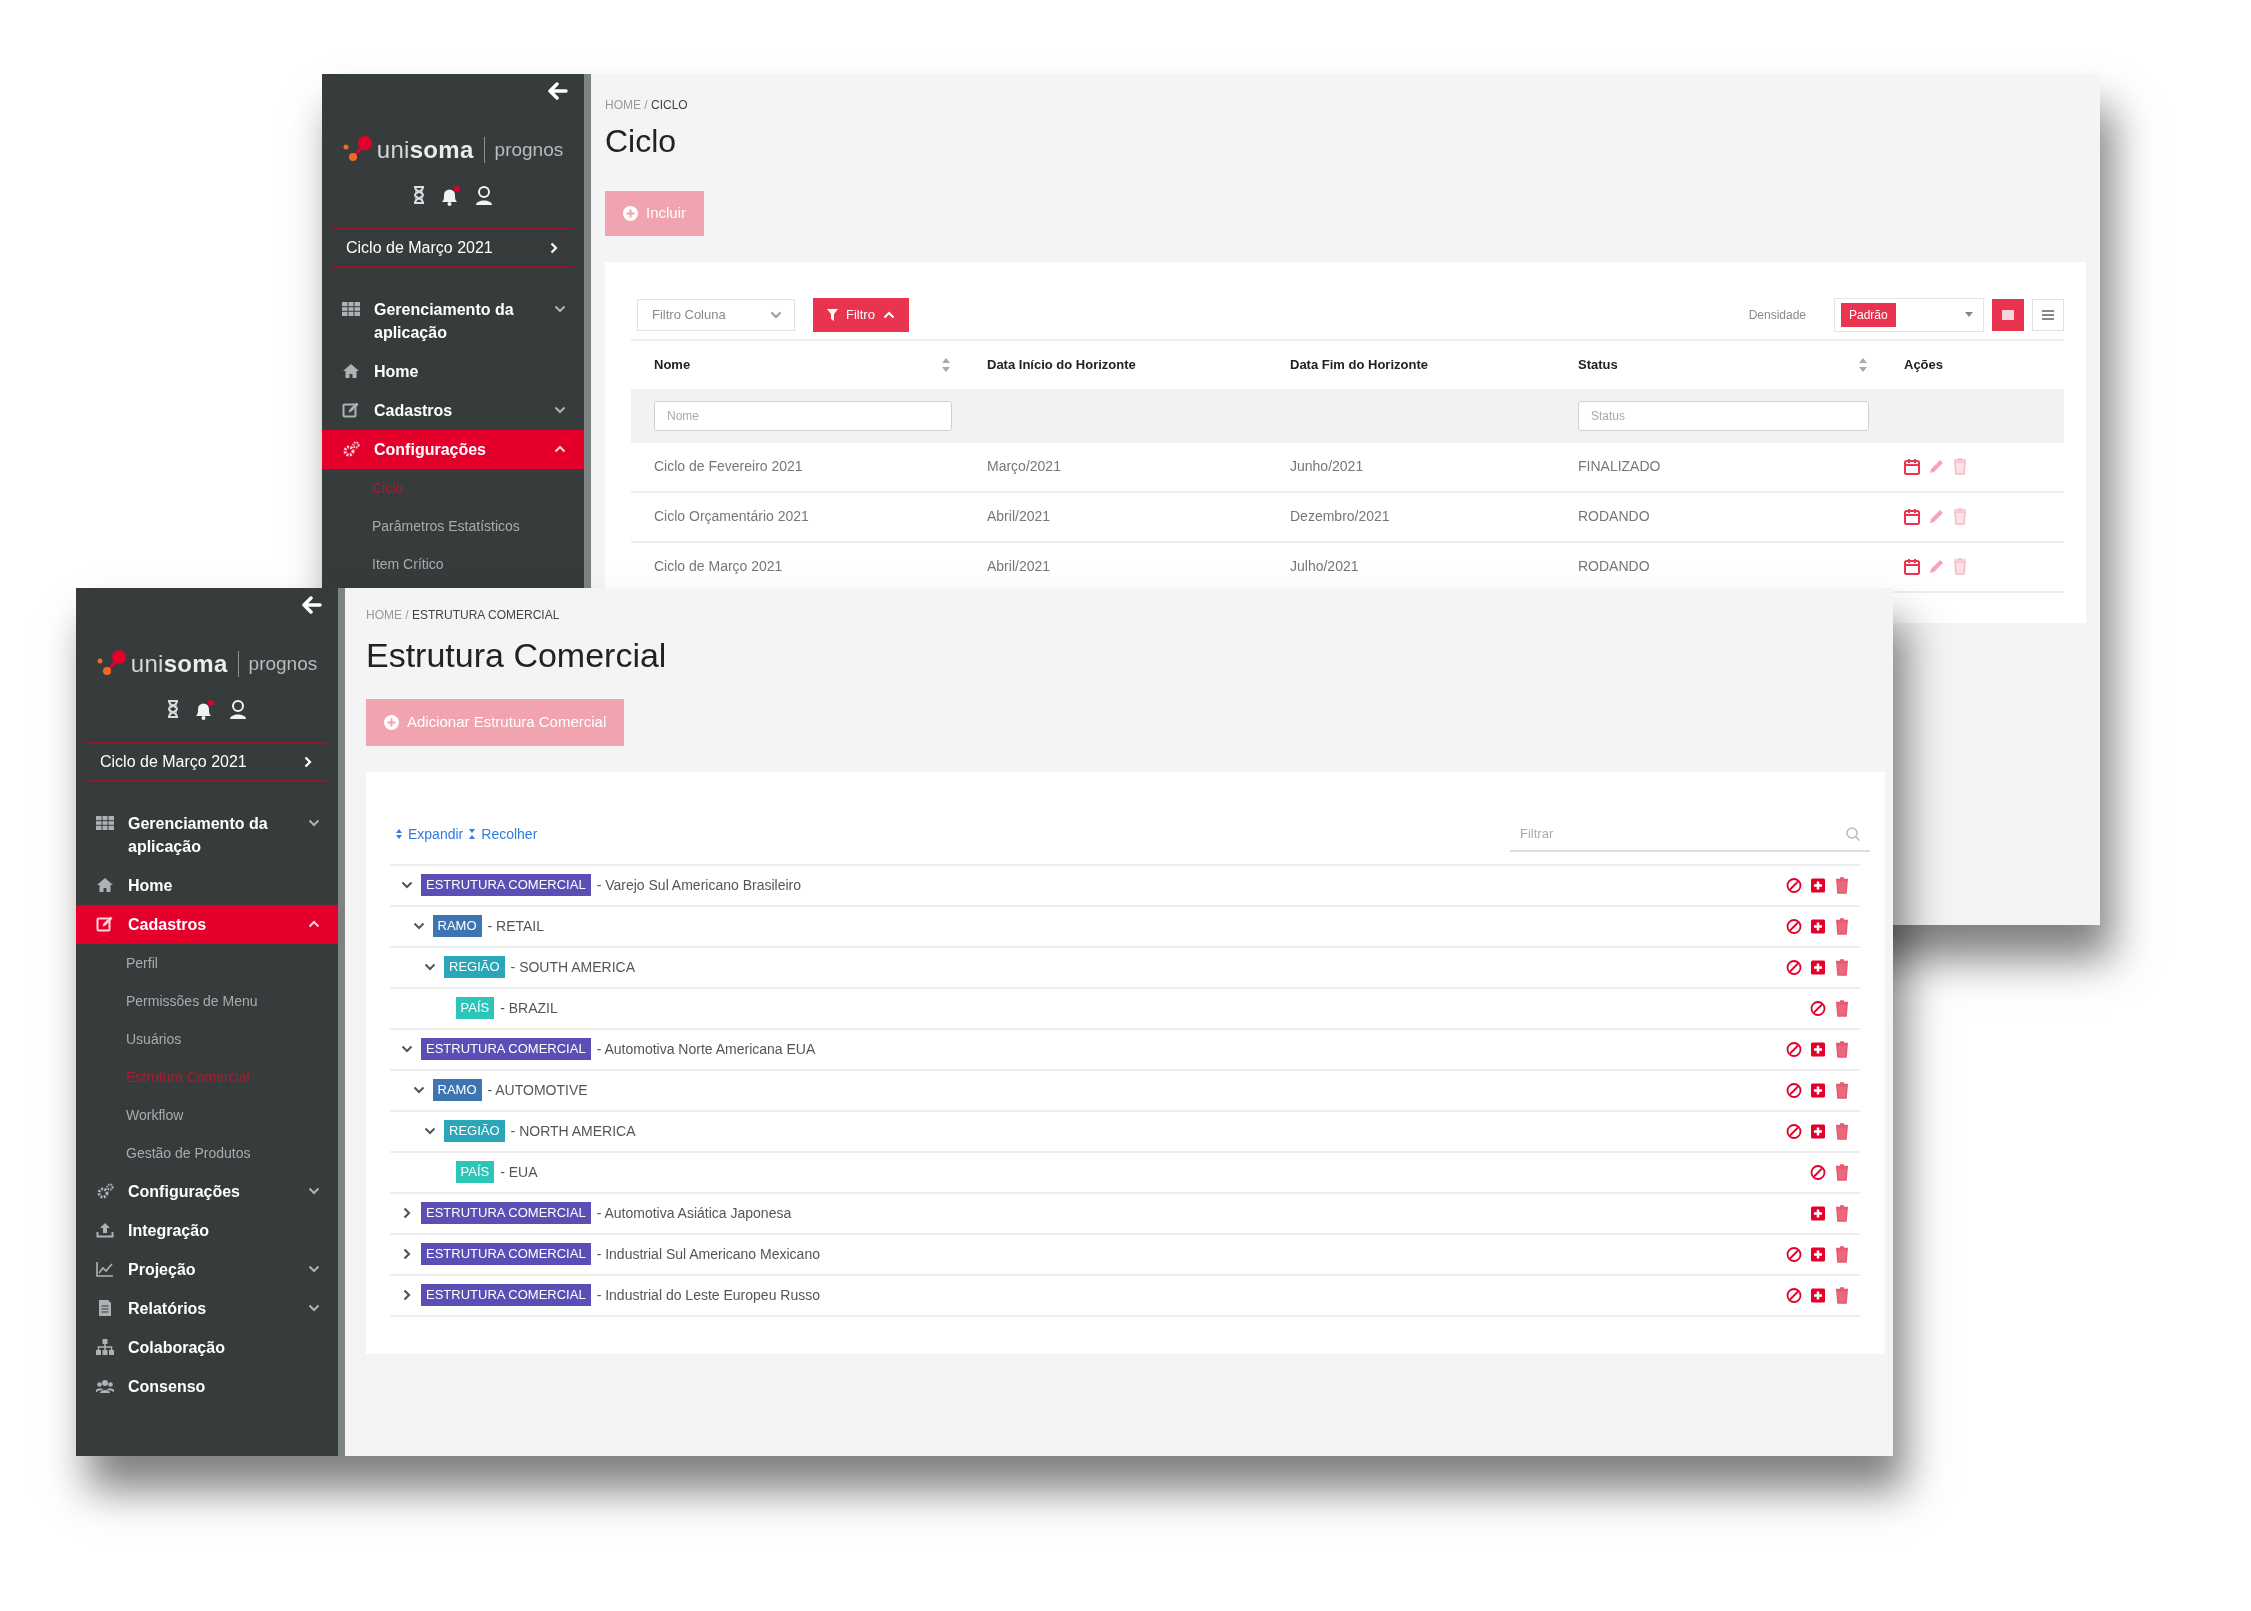  I want to click on tree-row: PAÍS - BRAZIL, so click(1125, 1009).